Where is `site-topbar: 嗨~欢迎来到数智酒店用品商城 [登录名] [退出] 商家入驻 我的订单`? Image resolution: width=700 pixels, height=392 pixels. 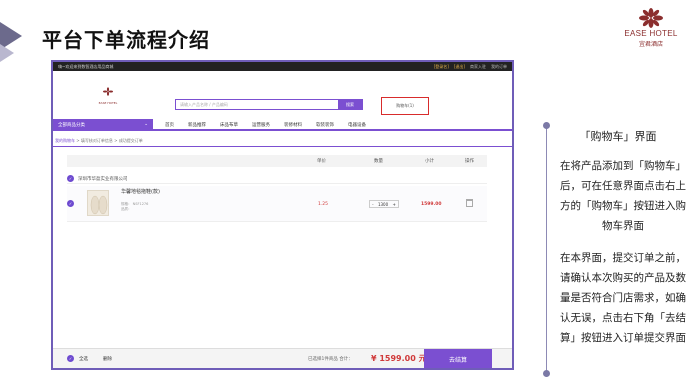 site-topbar: 嗨~欢迎来到数智酒店用品商城 [登录名] [退出] 商家入驻 我的订单 is located at coordinates (282, 66).